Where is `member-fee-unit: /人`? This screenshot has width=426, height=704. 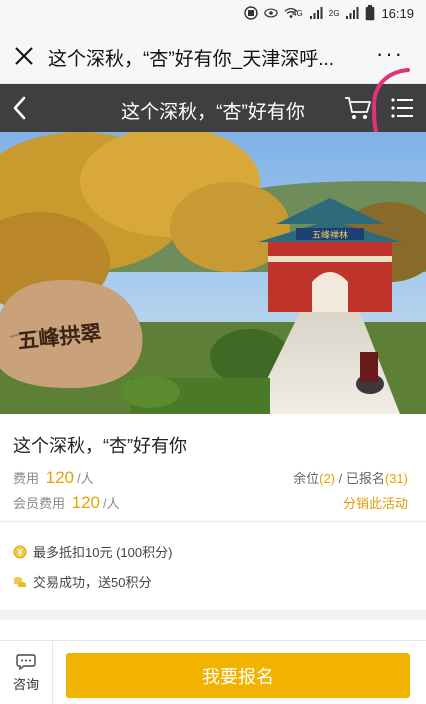 member-fee-unit: /人 is located at coordinates (111, 503).